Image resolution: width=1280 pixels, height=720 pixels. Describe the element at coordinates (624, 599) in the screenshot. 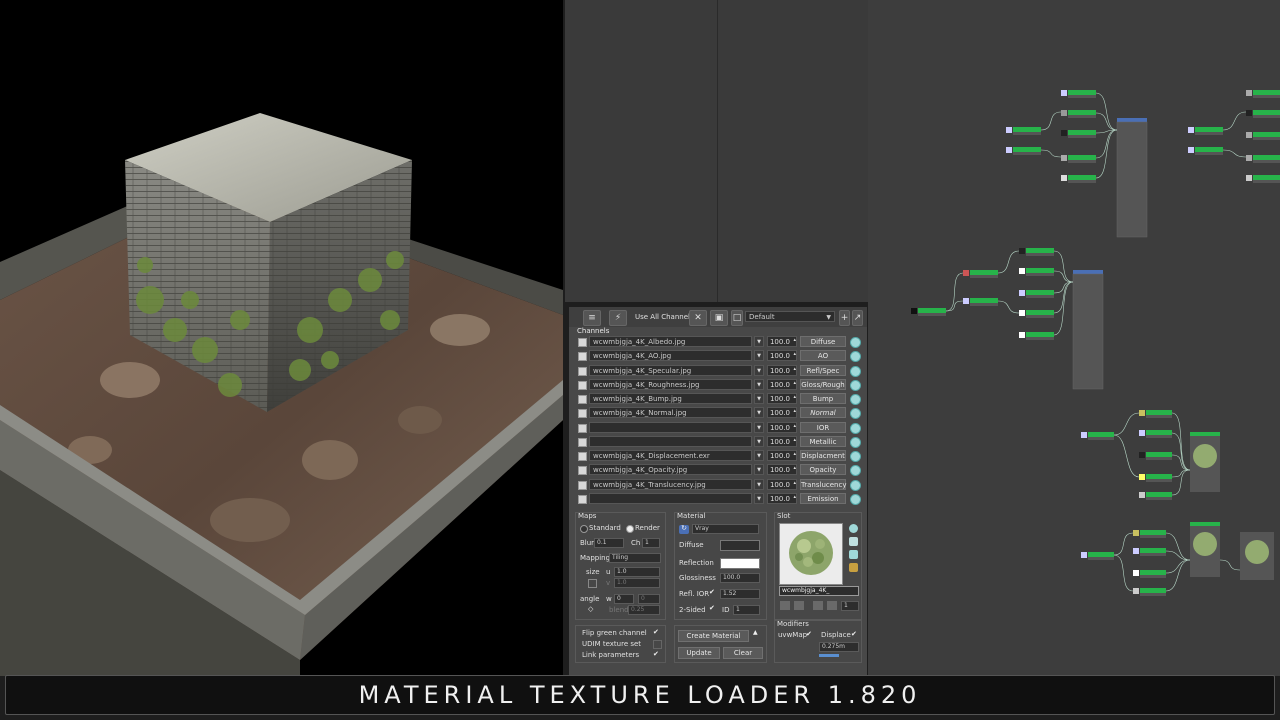

I see `w-field: 0` at that location.